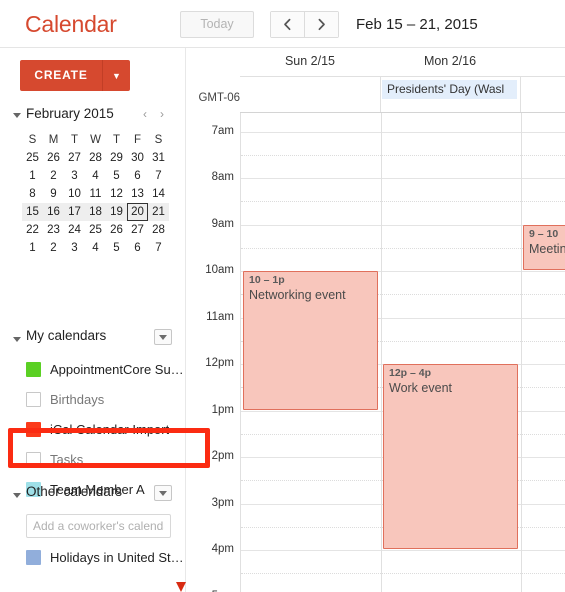 This screenshot has width=565, height=592. What do you see at coordinates (95, 140) in the screenshot?
I see `mini-calendar-weekday-row: SMTWTFS` at bounding box center [95, 140].